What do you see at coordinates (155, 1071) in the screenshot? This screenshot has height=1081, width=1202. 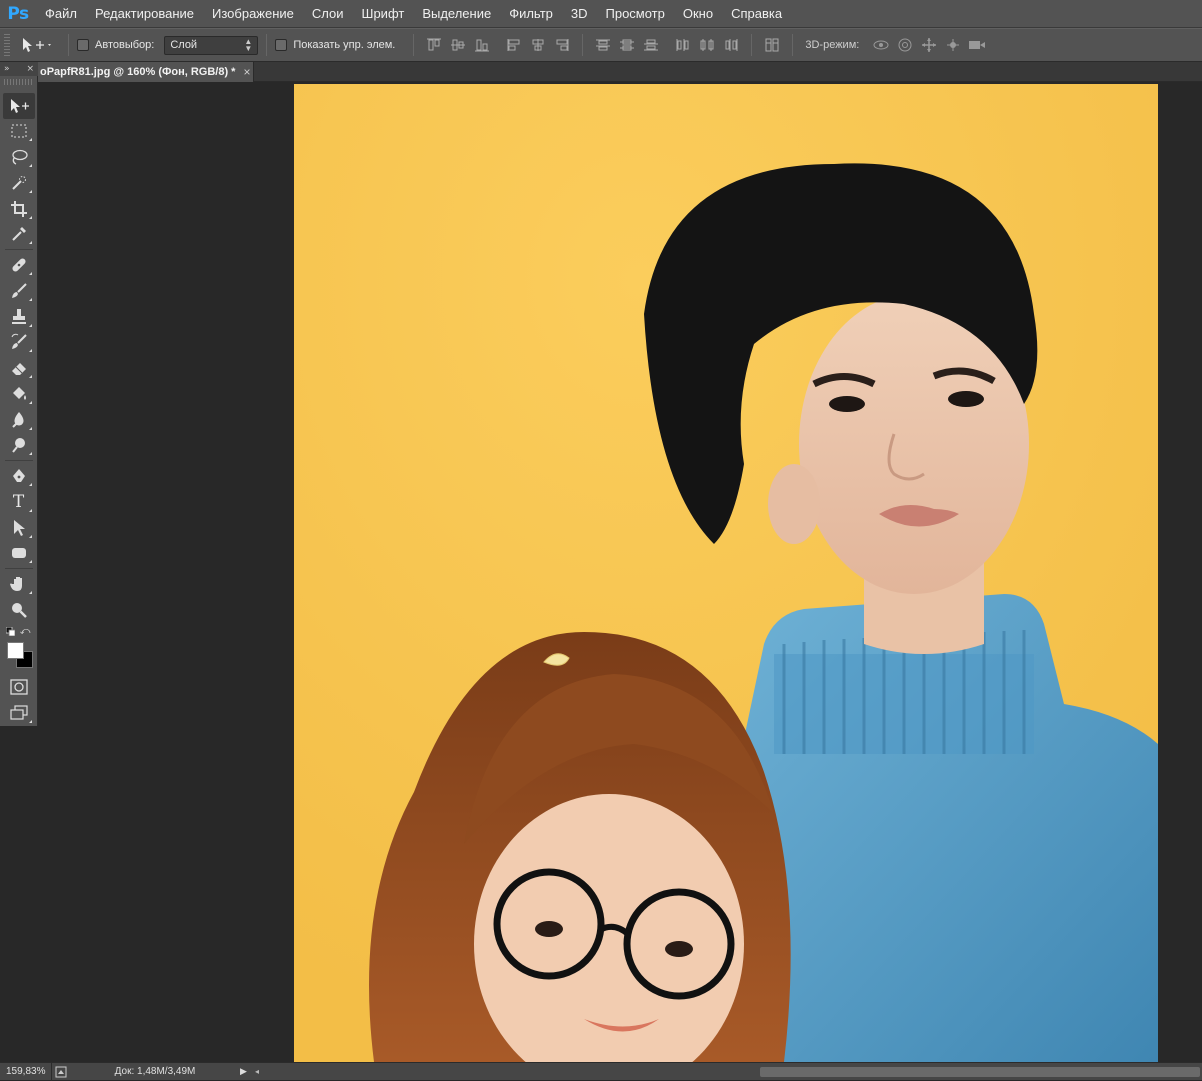 I see `document-size: Док: 1,48M/3,49M` at bounding box center [155, 1071].